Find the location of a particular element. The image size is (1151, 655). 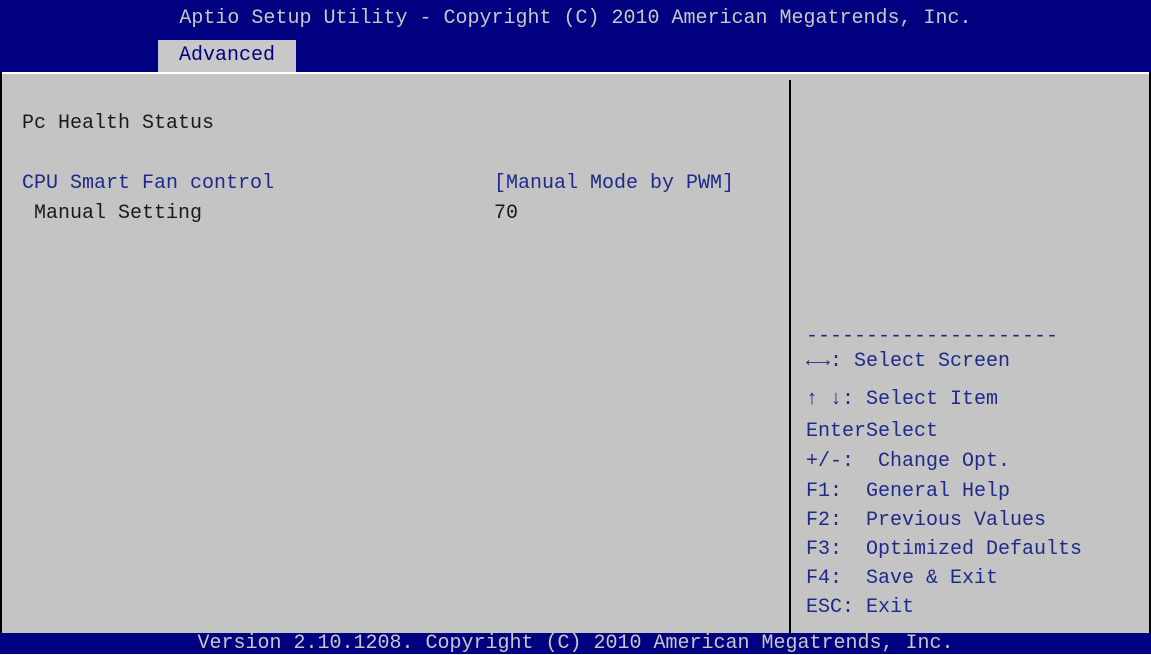

panel-divider is located at coordinates (790, 356).